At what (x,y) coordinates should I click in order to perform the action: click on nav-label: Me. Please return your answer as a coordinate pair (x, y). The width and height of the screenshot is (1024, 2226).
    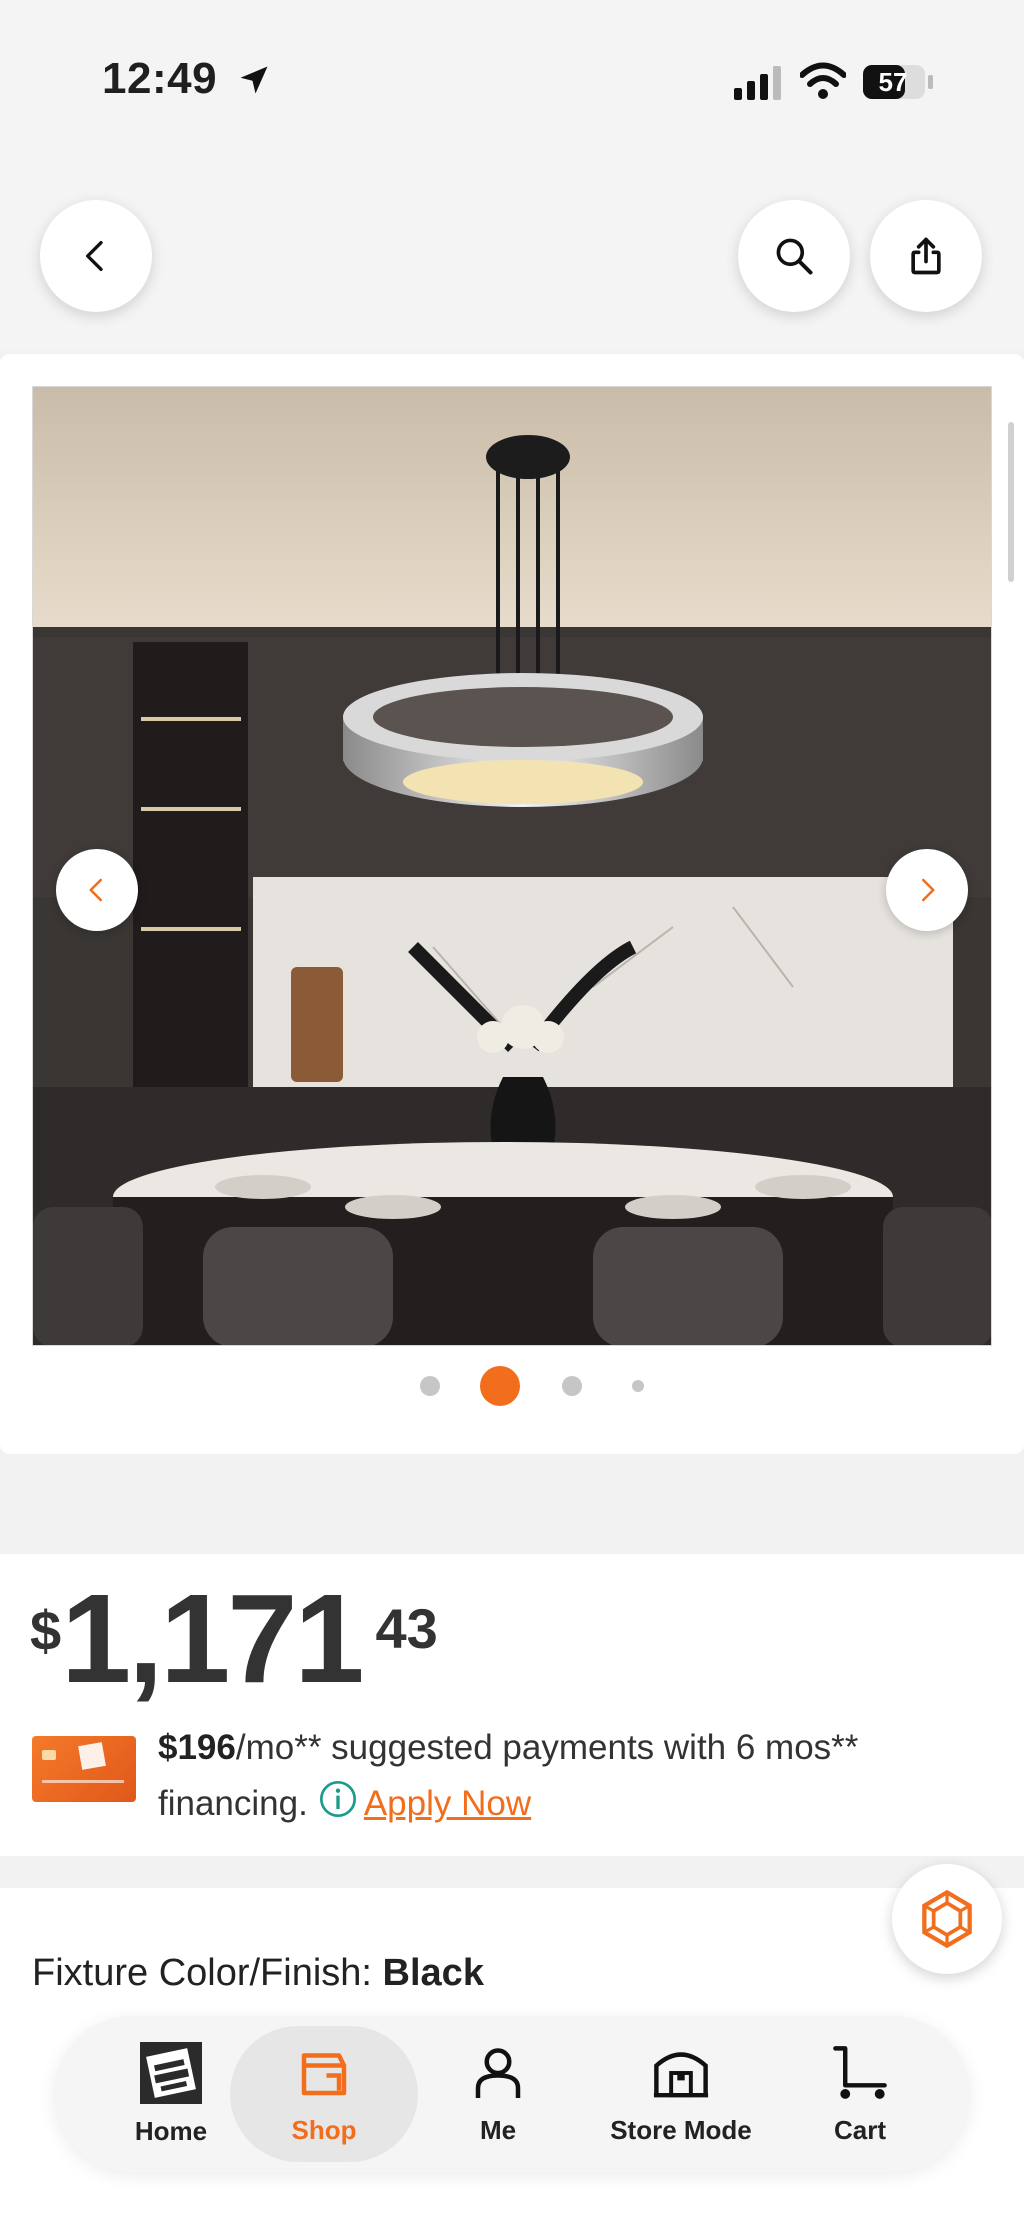
    Looking at the image, I should click on (498, 2129).